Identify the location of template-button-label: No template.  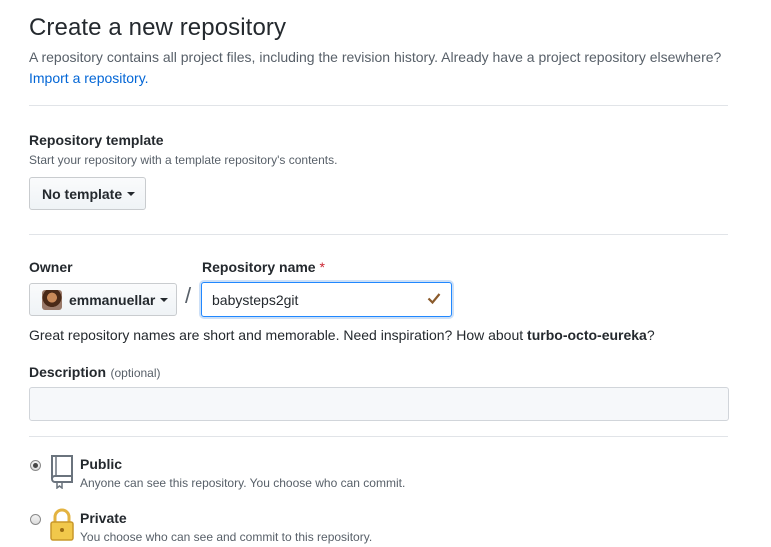
(82, 193).